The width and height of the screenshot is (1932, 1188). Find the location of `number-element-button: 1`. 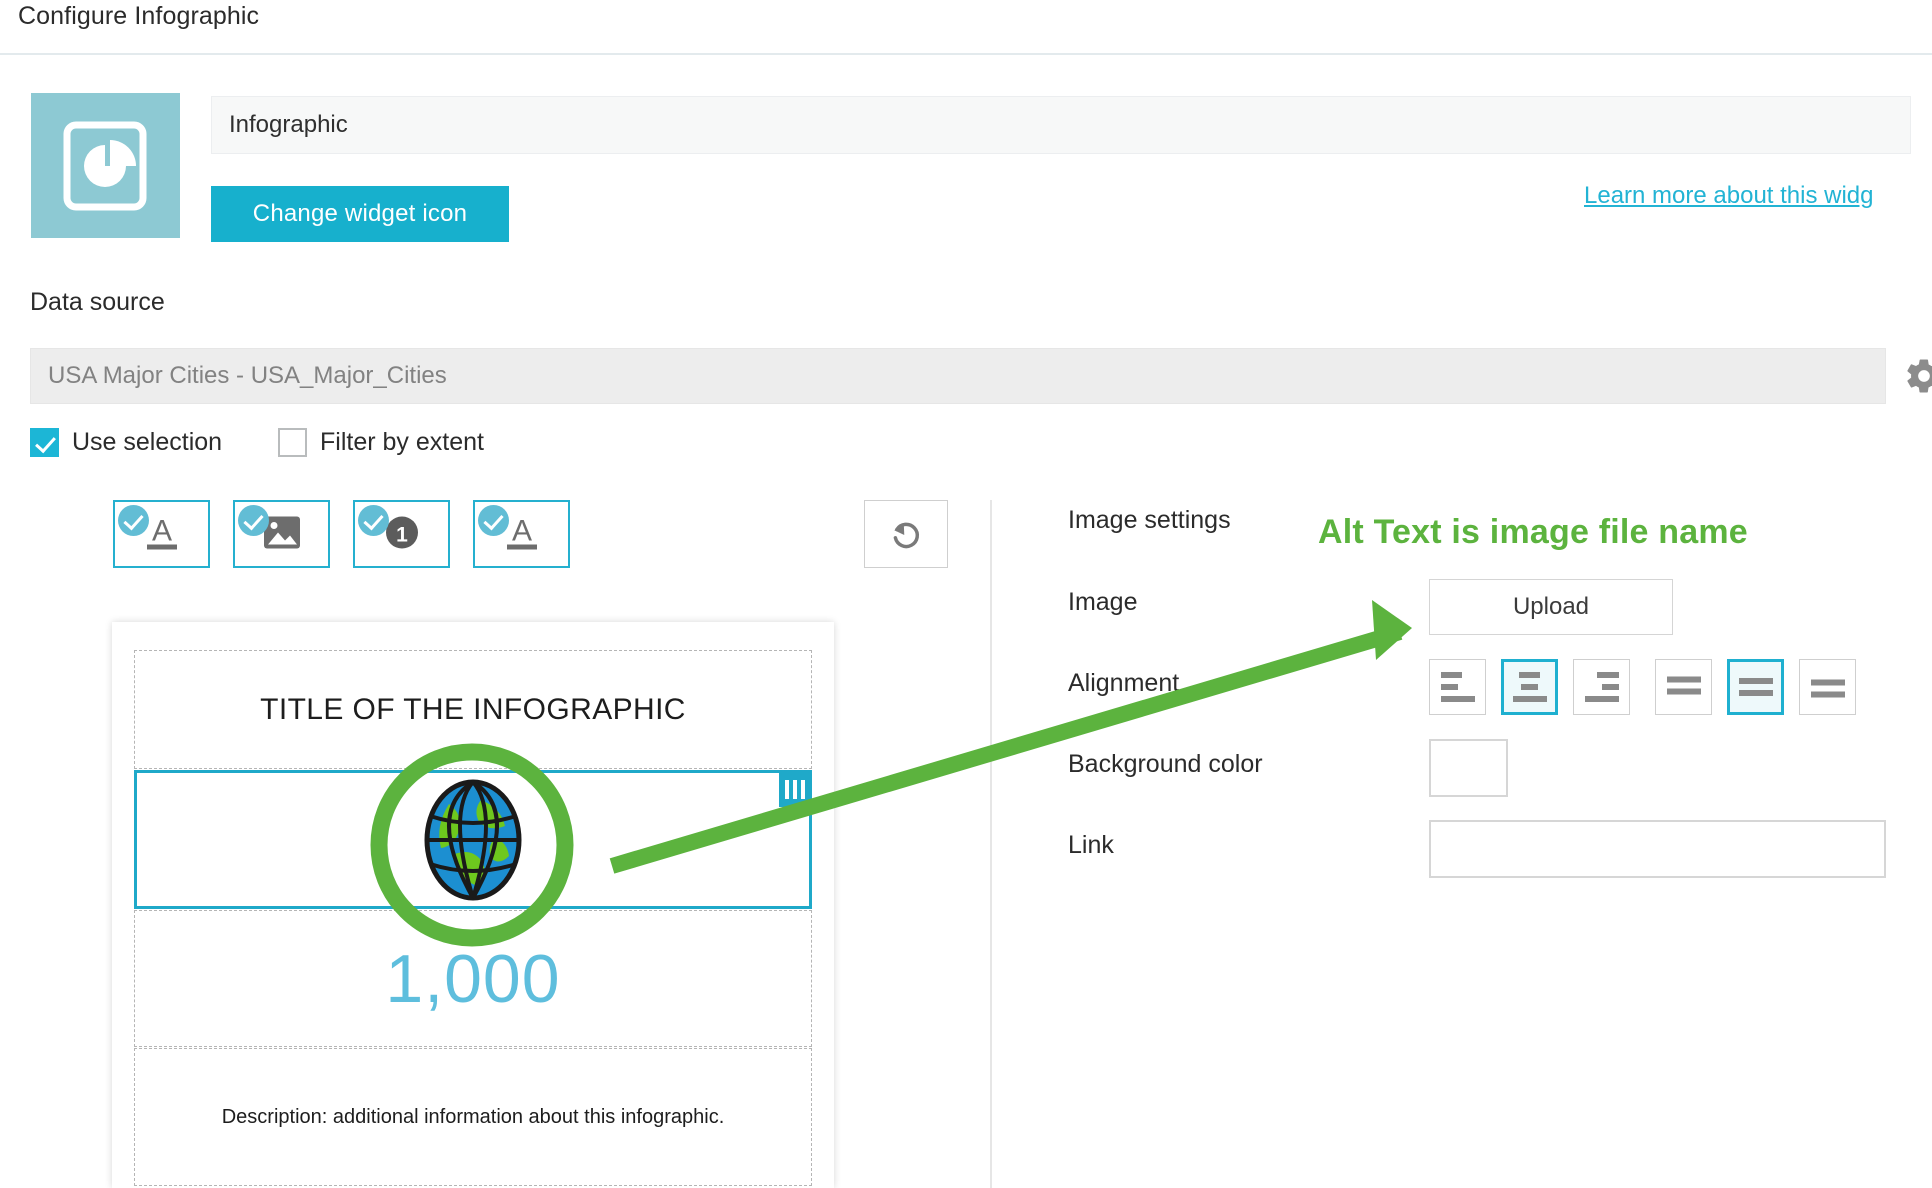

number-element-button: 1 is located at coordinates (401, 534).